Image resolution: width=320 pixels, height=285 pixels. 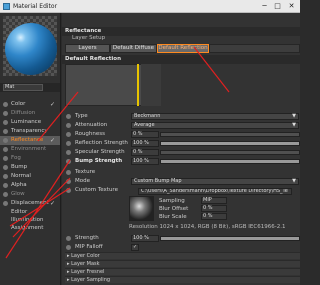 I want to click on channel-label: Bump, so click(x=19, y=167).